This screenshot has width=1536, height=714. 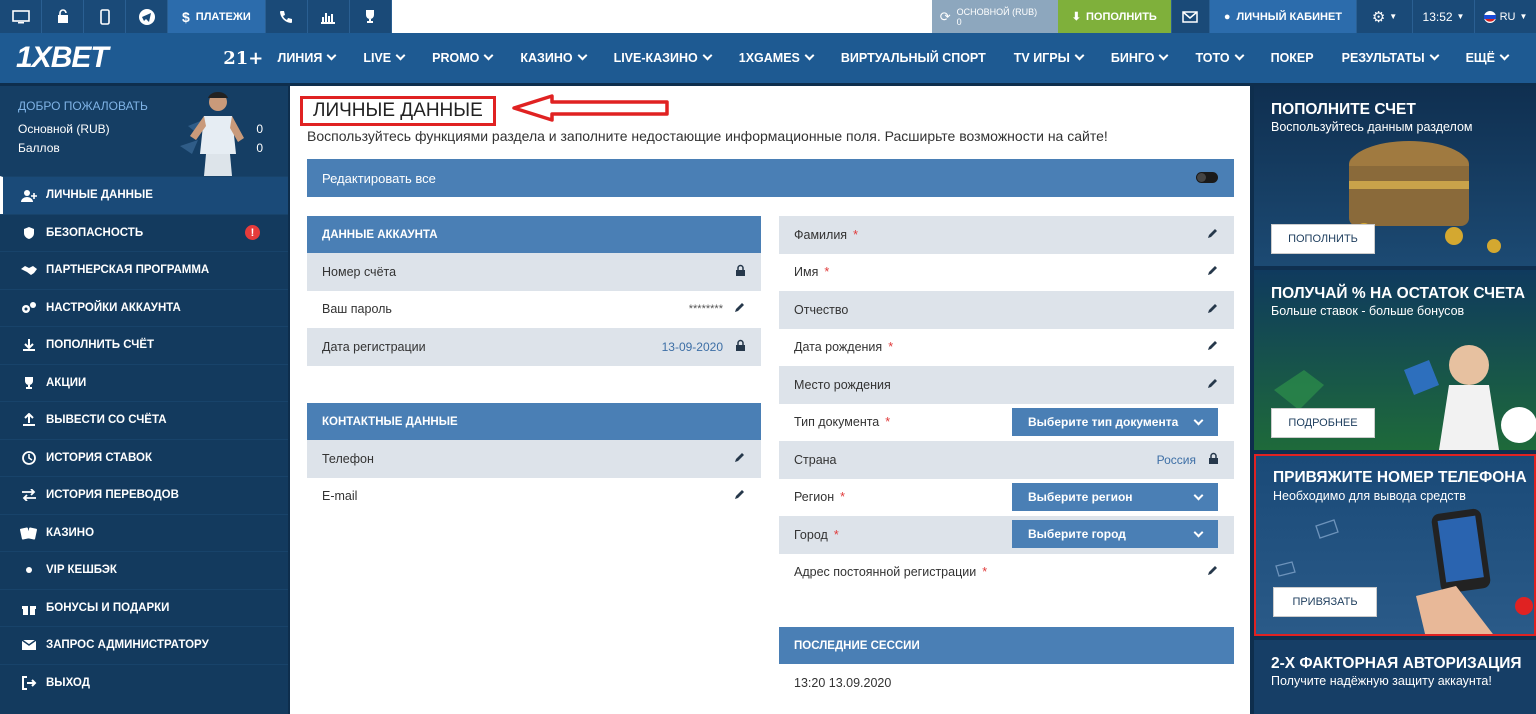 I want to click on email-row: E-mail, so click(x=534, y=497).